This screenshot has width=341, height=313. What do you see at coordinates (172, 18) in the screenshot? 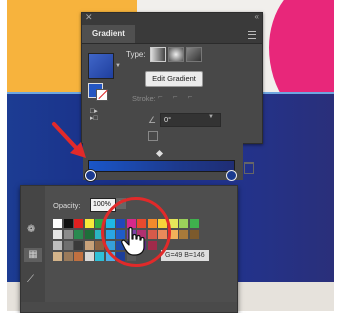
I see `panel-title-strip: ✕ «` at bounding box center [172, 18].